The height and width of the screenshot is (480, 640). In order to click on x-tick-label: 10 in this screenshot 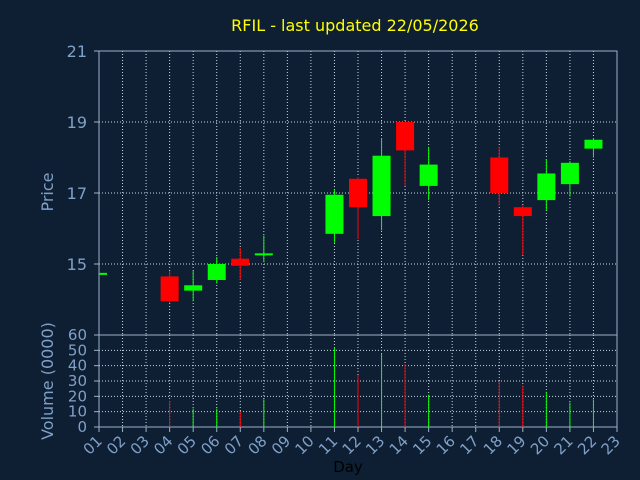, I will do `click(305, 445)`.